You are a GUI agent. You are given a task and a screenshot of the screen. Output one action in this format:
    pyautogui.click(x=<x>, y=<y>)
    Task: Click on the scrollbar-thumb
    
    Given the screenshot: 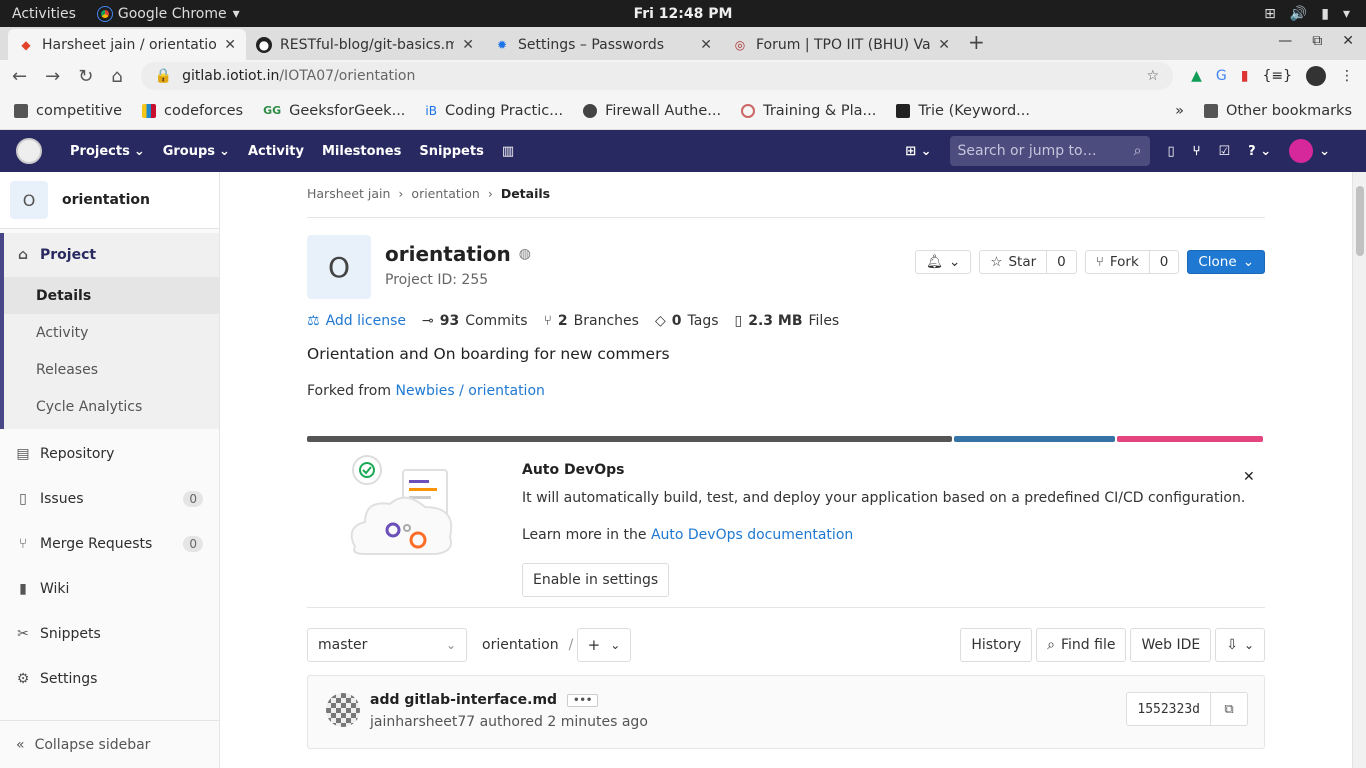 What is the action you would take?
    pyautogui.click(x=1360, y=221)
    